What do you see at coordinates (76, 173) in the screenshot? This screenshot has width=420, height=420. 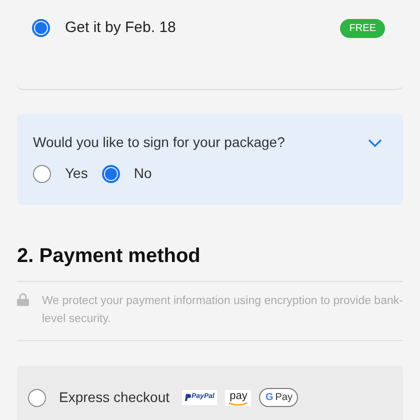 I see `radio-label: Yes` at bounding box center [76, 173].